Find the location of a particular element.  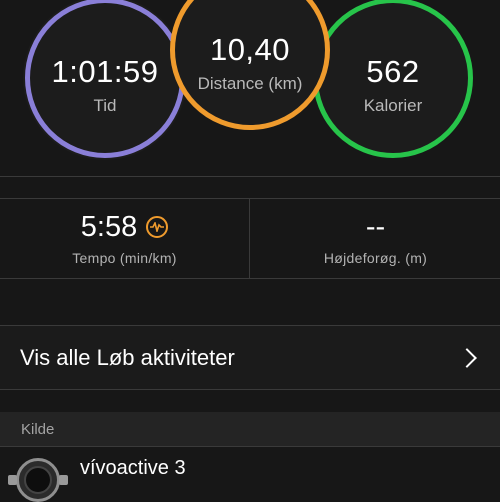

distance-circle: 10,40 Distance (km) is located at coordinates (250, 65).